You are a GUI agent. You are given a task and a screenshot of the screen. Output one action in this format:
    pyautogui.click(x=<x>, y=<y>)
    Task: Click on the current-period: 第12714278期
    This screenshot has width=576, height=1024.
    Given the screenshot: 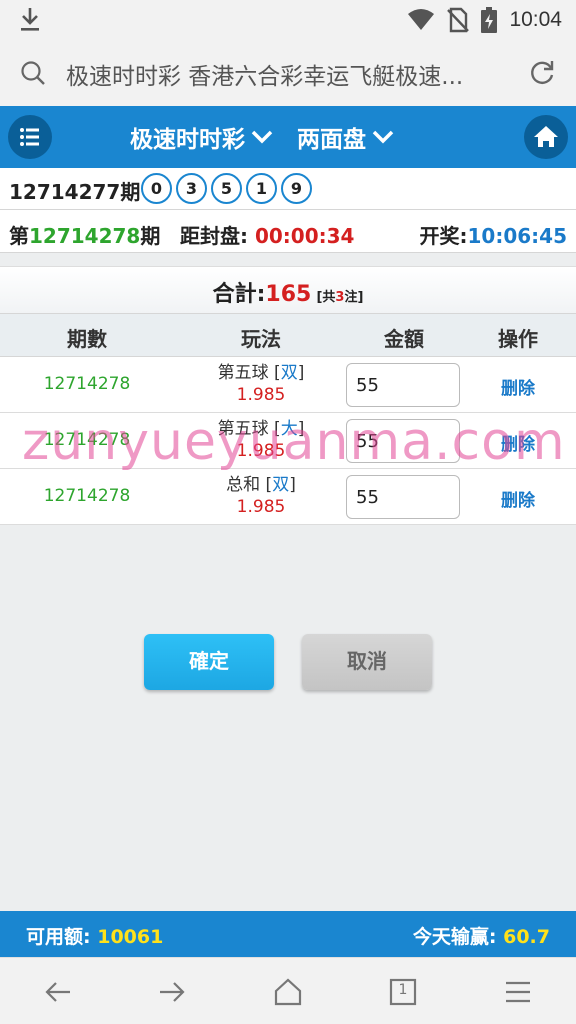 What is the action you would take?
    pyautogui.click(x=84, y=234)
    